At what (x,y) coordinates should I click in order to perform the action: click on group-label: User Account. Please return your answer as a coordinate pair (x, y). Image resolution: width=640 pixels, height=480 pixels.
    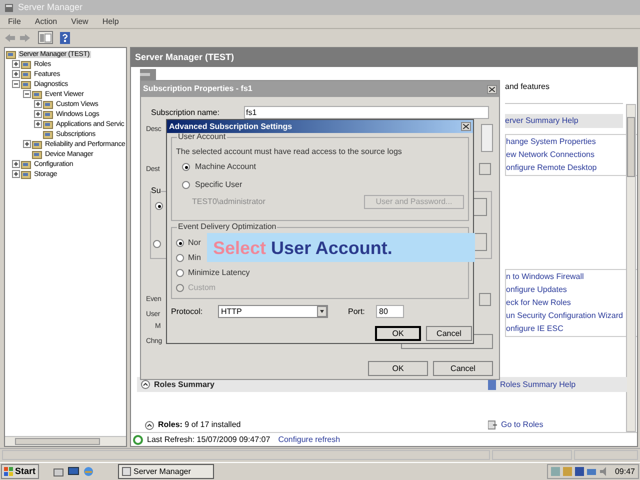
    Looking at the image, I should click on (202, 137).